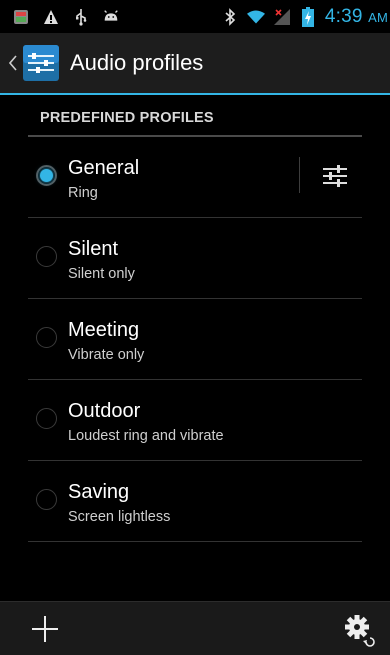 This screenshot has width=390, height=655. Describe the element at coordinates (93, 249) in the screenshot. I see `profile-name: Silent` at that location.